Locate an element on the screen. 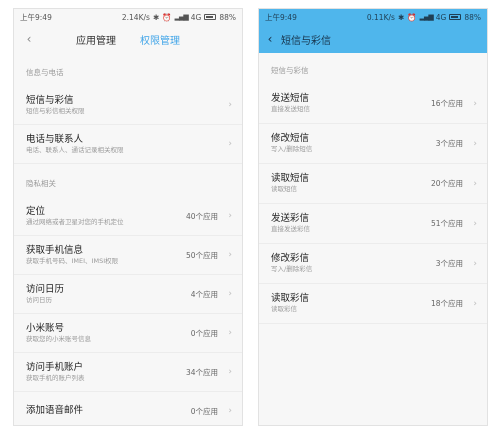 Image resolution: width=500 pixels, height=432 pixels. app-count: 50个应用 is located at coordinates (201, 255).